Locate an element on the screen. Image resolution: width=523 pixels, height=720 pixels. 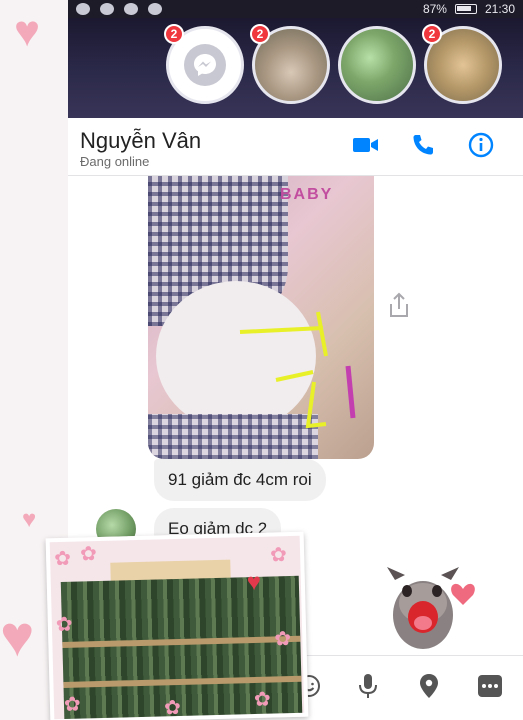
contact-name: Nguyễn Vân is located at coordinates (140, 141).